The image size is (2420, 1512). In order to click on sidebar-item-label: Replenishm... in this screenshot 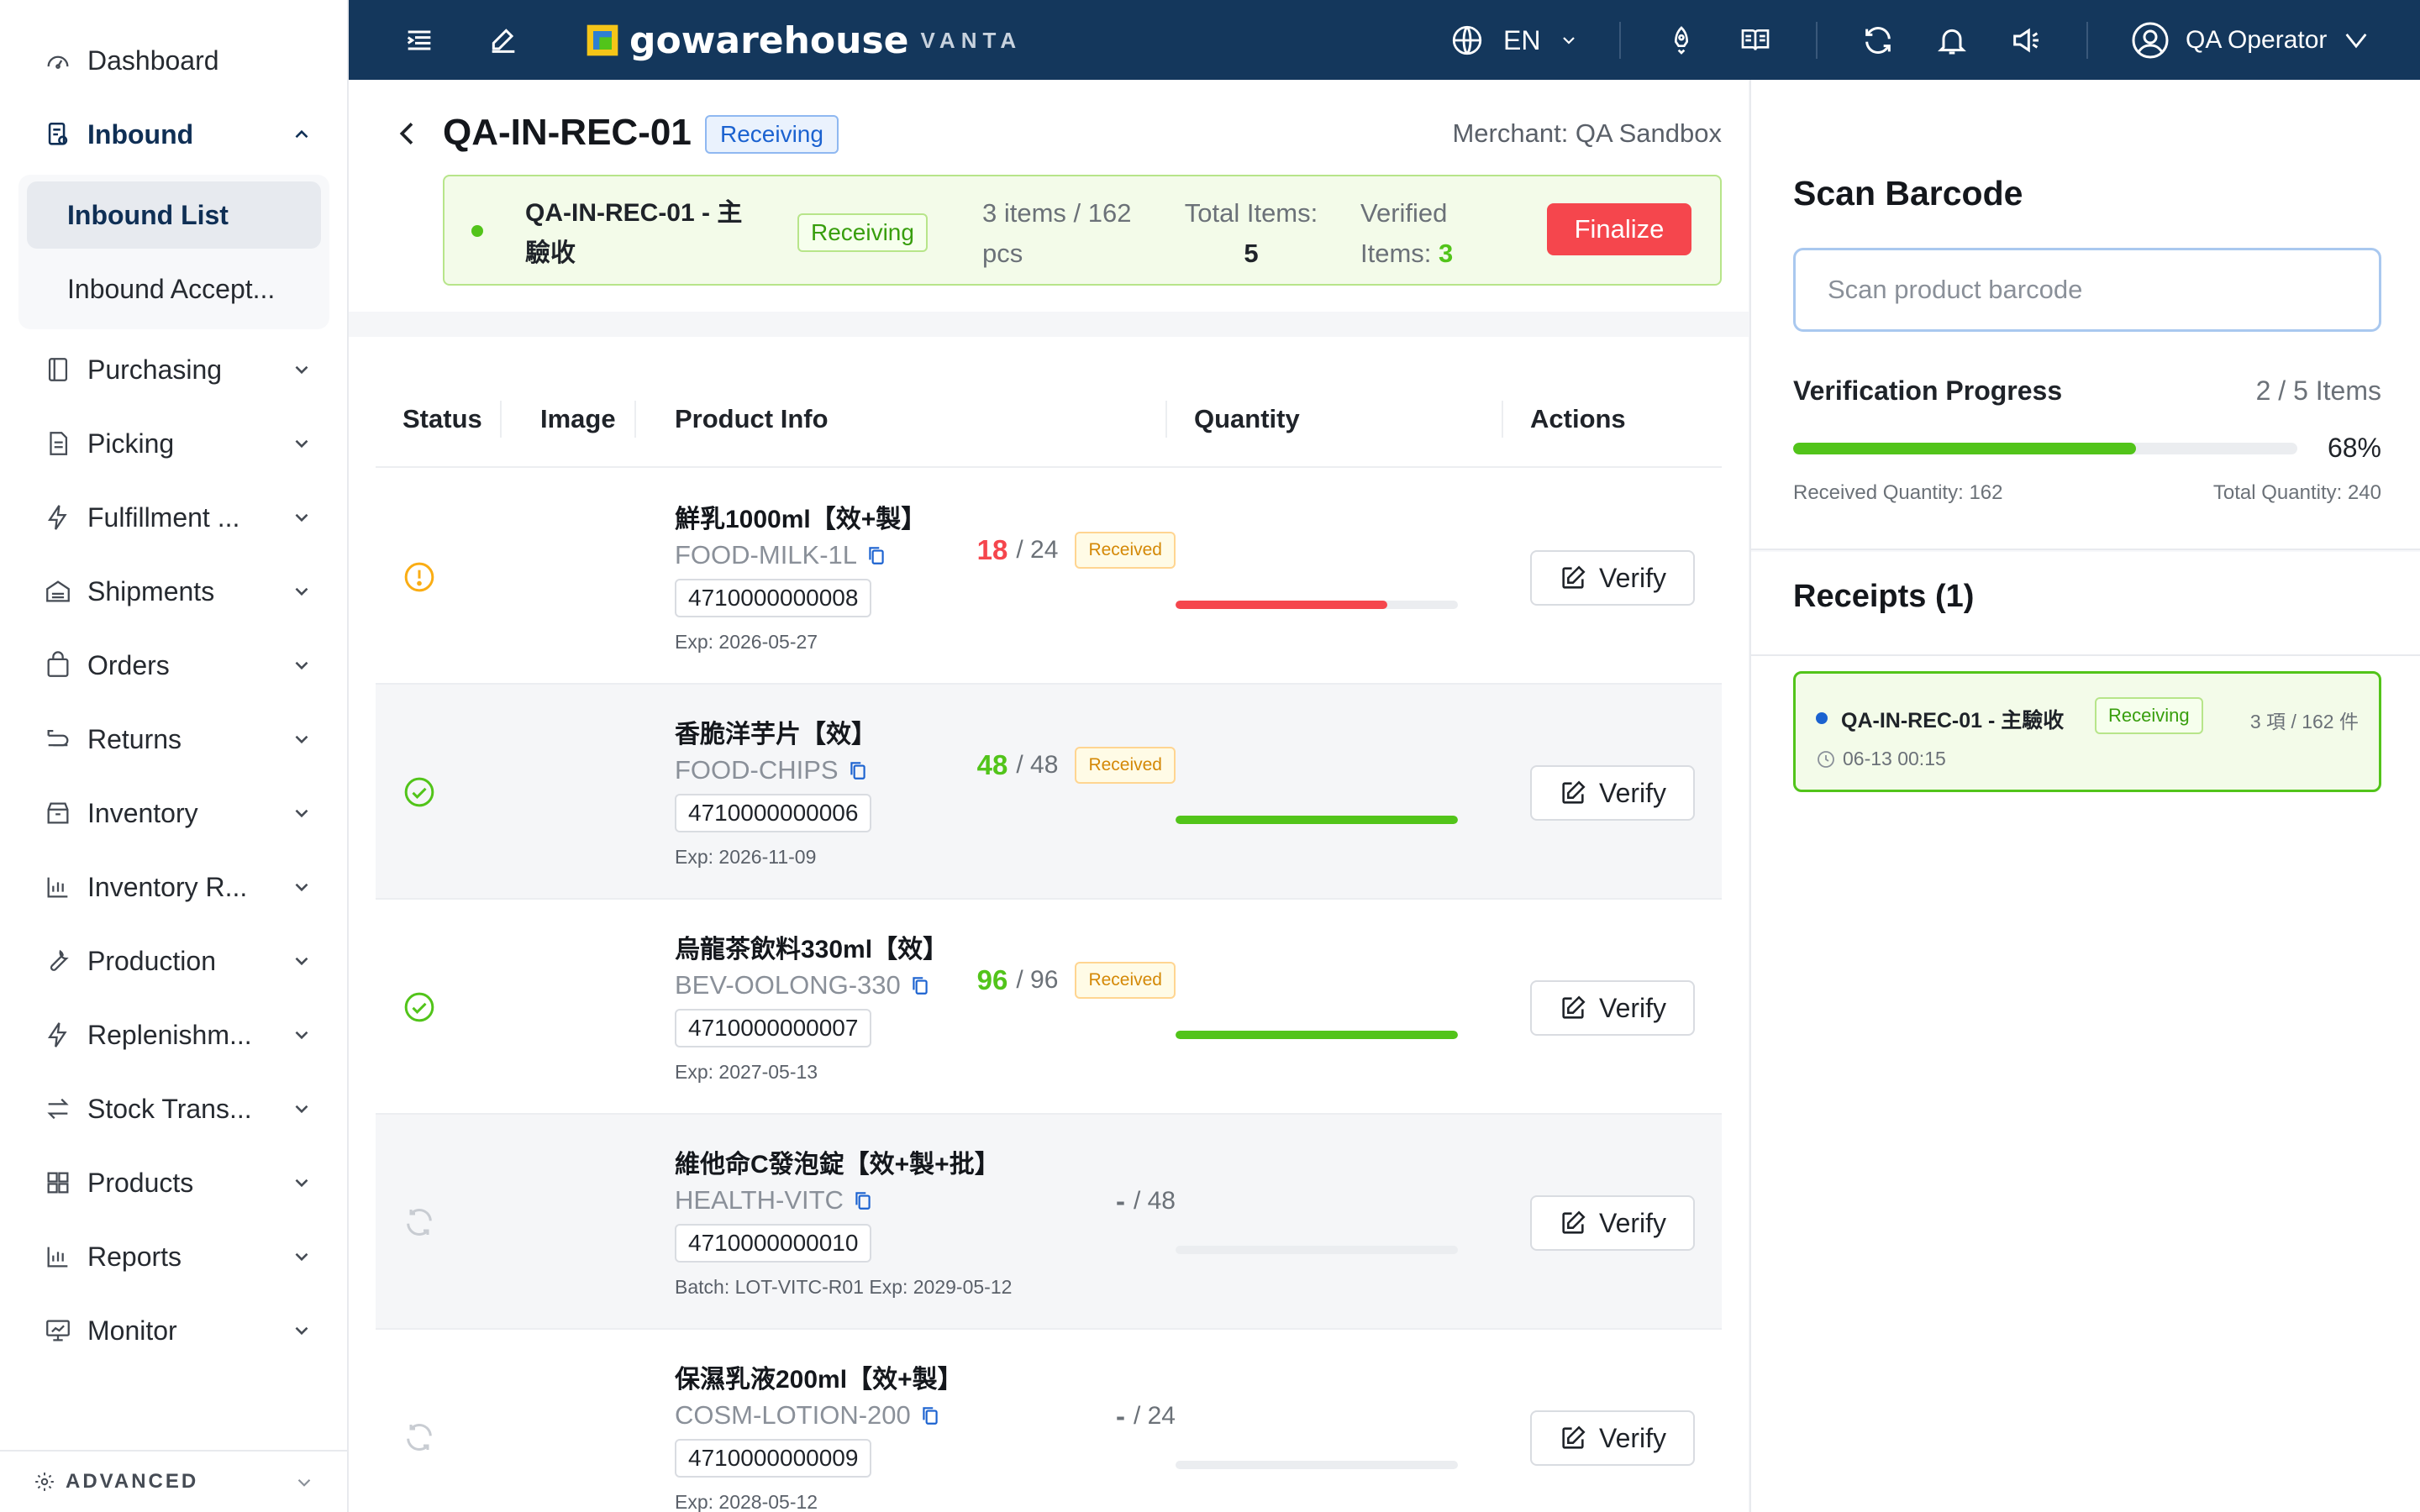, I will do `click(169, 1034)`.